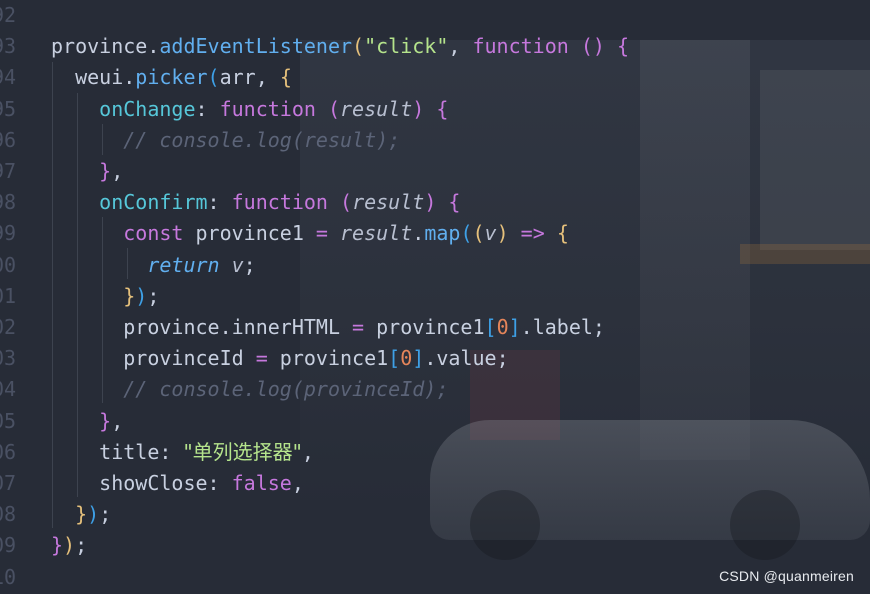  What do you see at coordinates (514, 327) in the screenshot?
I see `code-token: ]` at bounding box center [514, 327].